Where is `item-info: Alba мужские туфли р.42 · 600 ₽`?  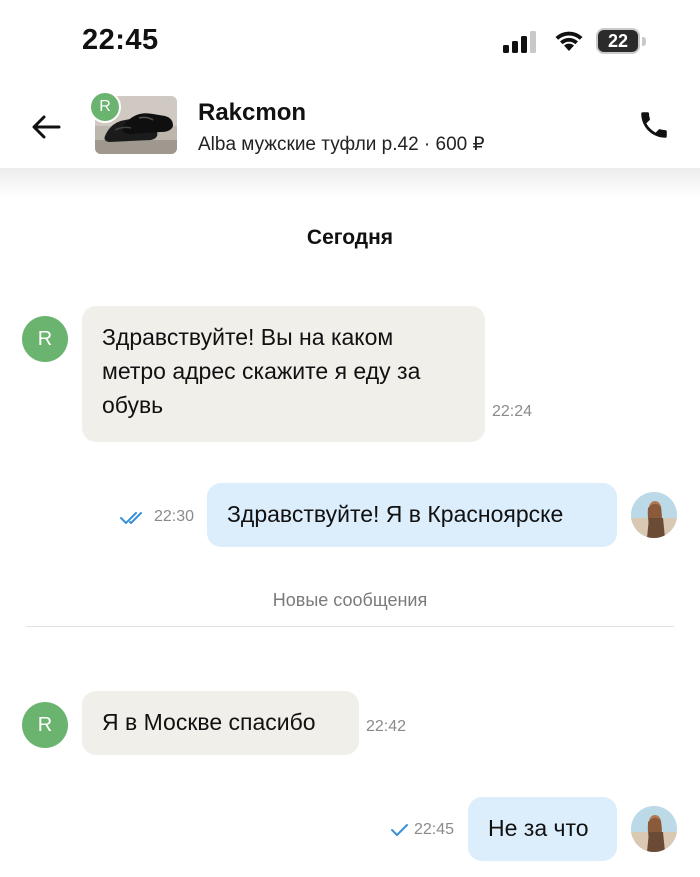 item-info: Alba мужские туфли р.42 · 600 ₽ is located at coordinates (341, 144).